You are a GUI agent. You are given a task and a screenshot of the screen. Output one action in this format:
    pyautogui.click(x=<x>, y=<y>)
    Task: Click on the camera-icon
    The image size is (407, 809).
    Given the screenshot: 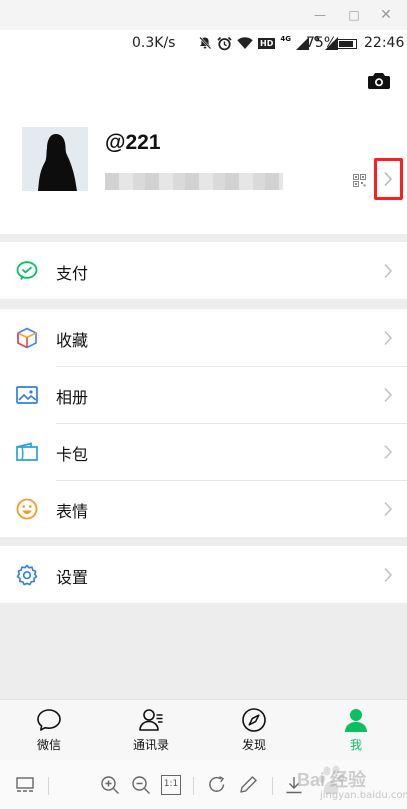 What is the action you would take?
    pyautogui.click(x=379, y=81)
    